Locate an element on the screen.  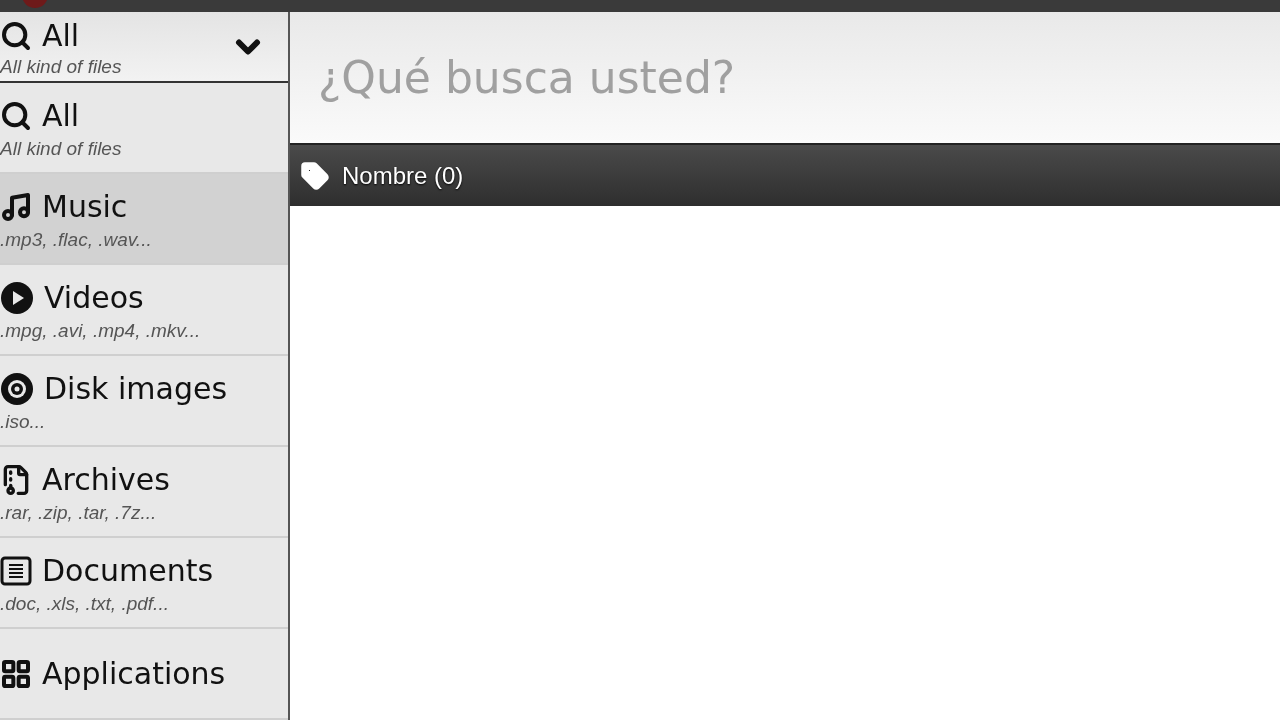
search-field: ¿Qué busca usted? is located at coordinates (785, 78).